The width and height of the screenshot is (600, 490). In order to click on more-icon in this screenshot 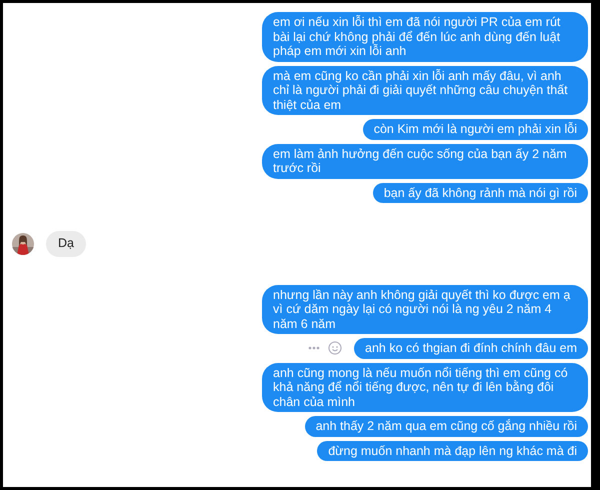, I will do `click(314, 348)`.